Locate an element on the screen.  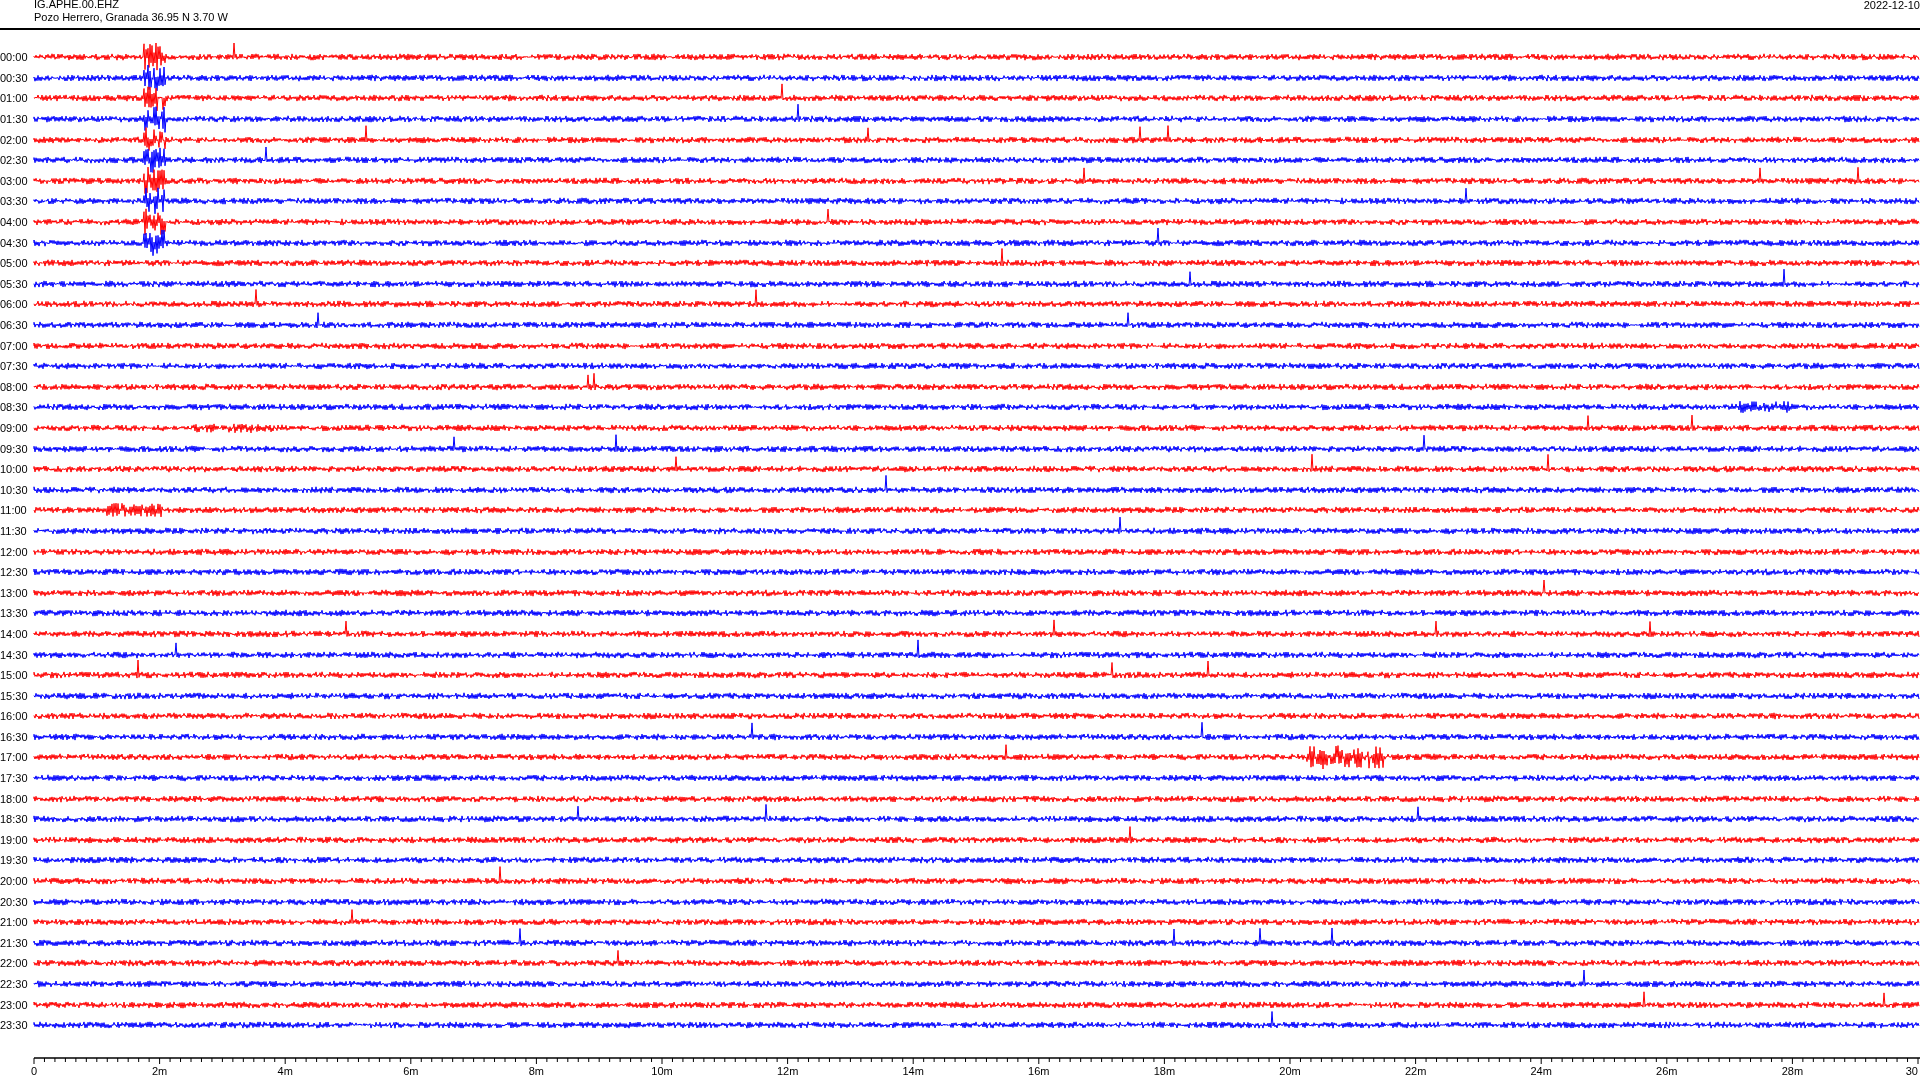
time-label: 08:30 is located at coordinates (14, 407).